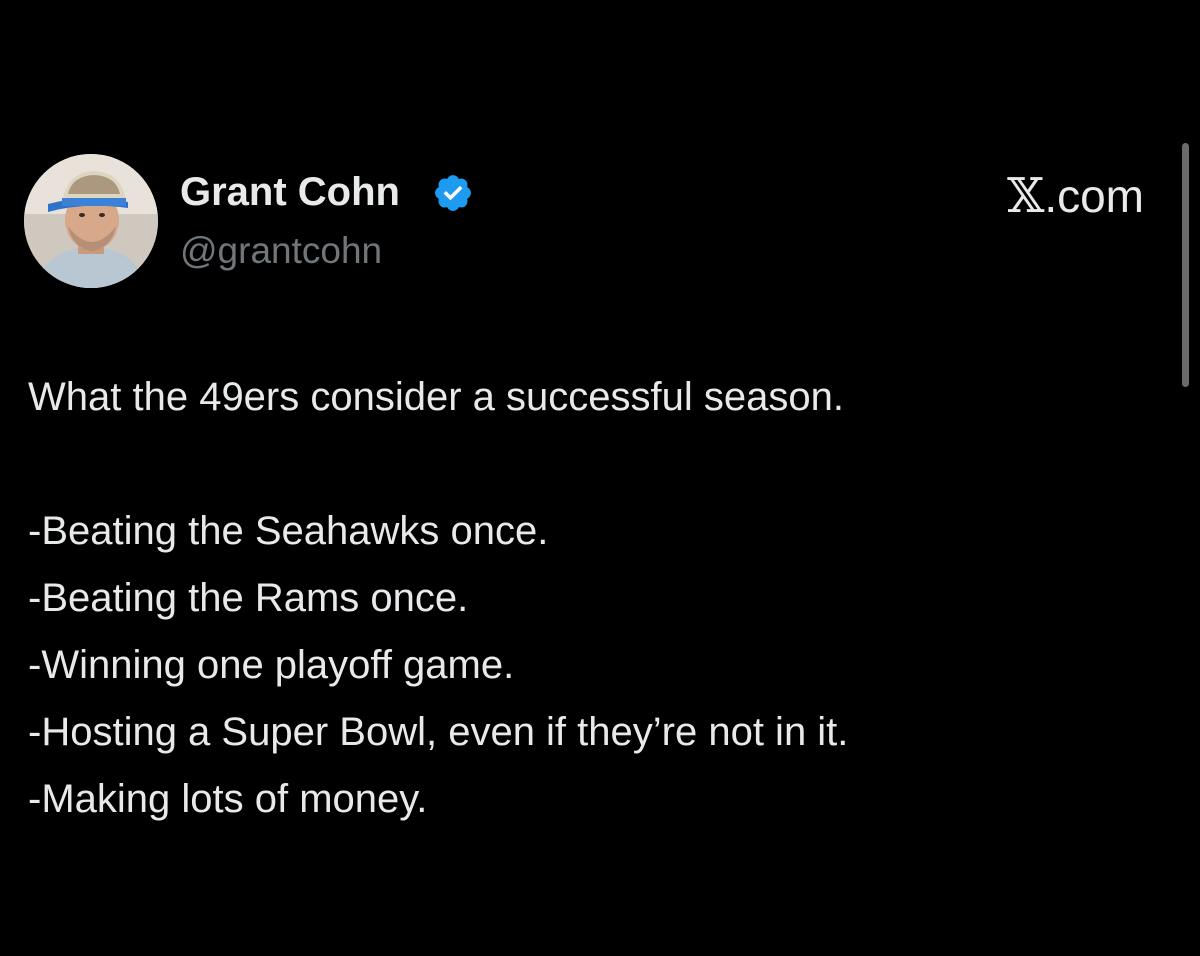 Image resolution: width=1200 pixels, height=956 pixels. I want to click on tweet-list-item: -Winning one playoff game., so click(271, 665).